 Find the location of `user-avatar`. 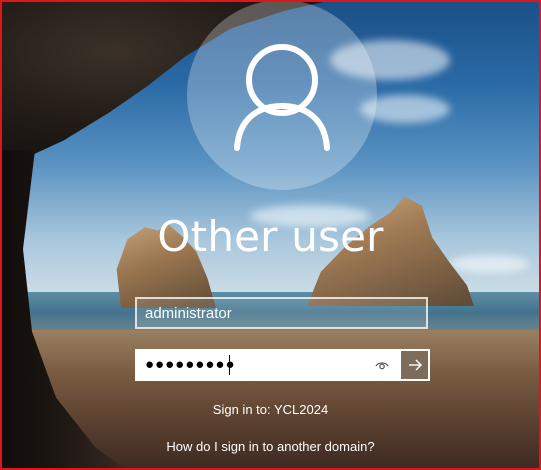

user-avatar is located at coordinates (282, 95).